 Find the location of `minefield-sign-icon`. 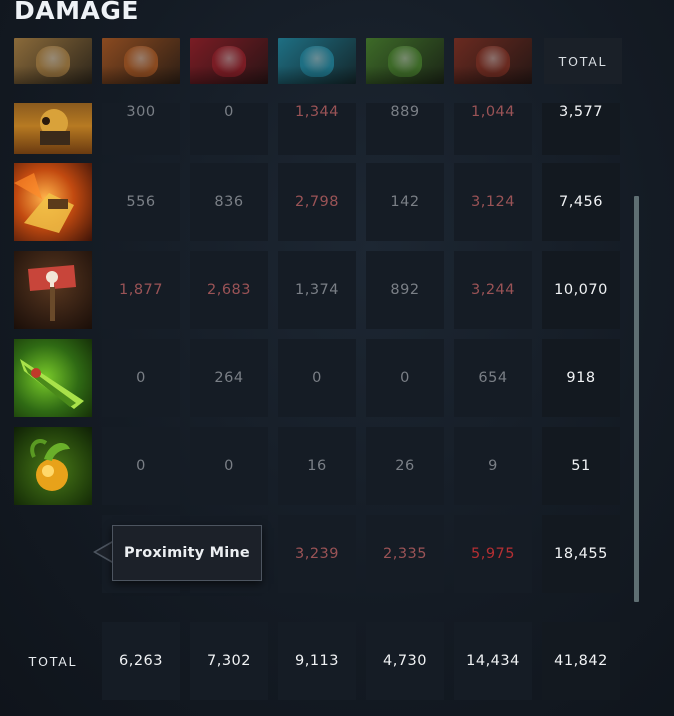

minefield-sign-icon is located at coordinates (53, 290).